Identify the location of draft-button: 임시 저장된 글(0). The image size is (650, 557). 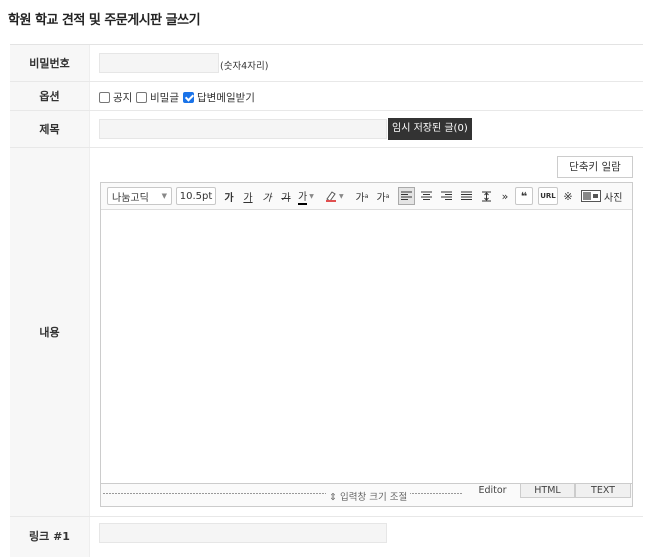
(430, 129).